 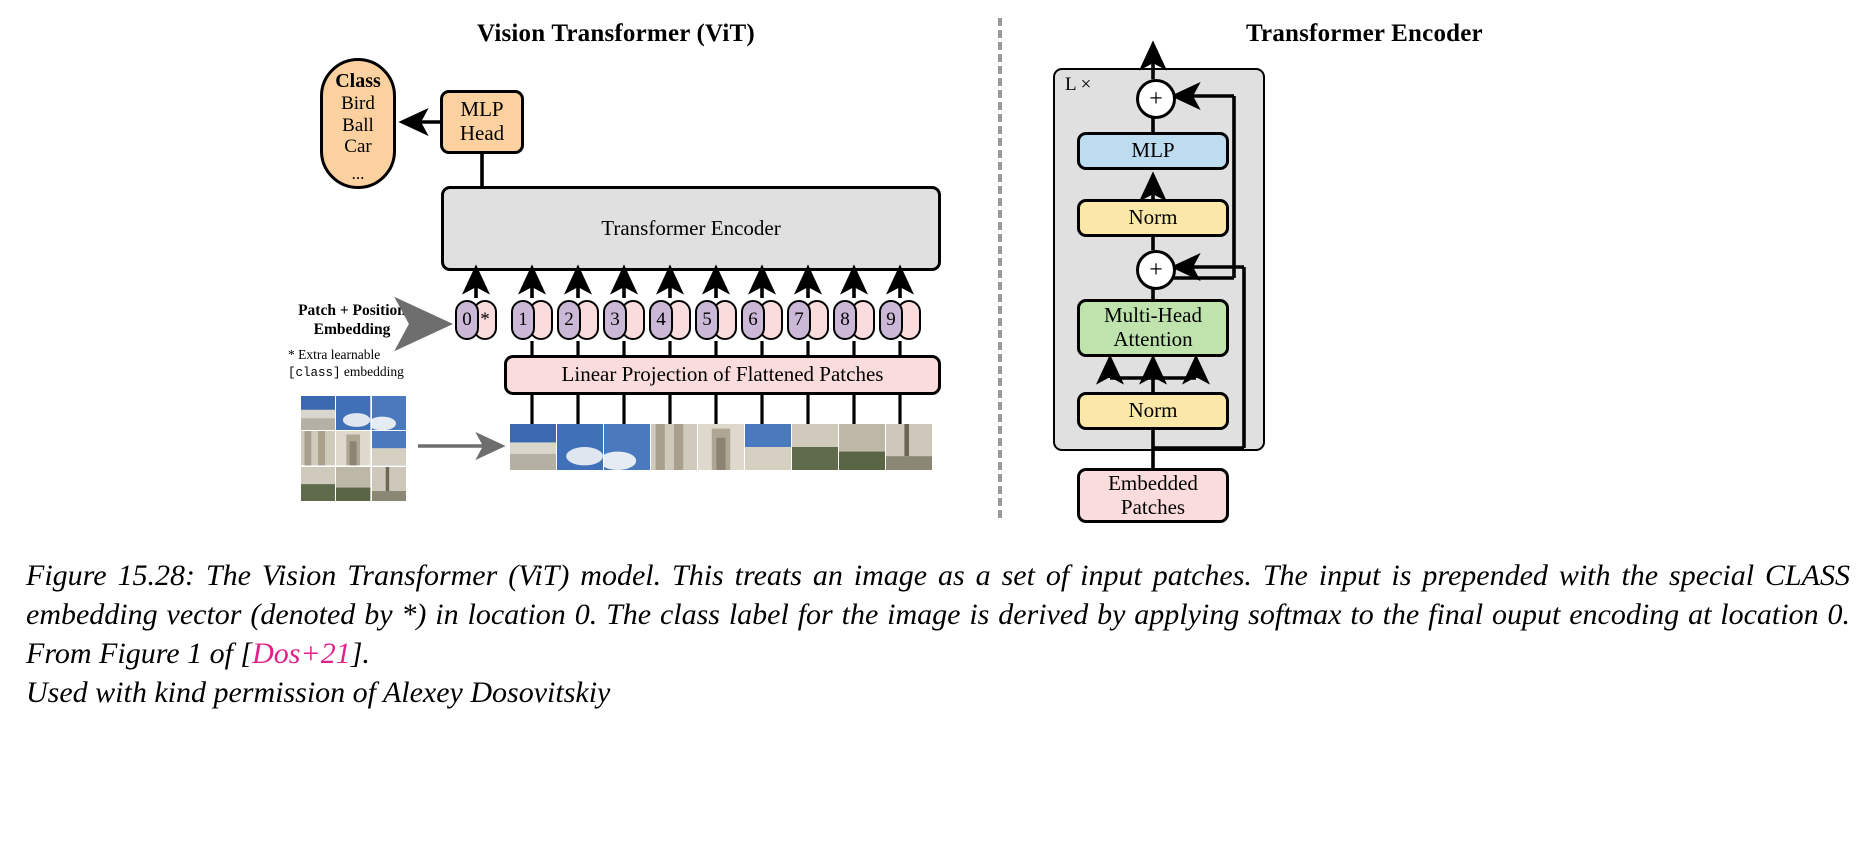 What do you see at coordinates (616, 33) in the screenshot?
I see `left-panel-title: Vision Transformer (ViT)` at bounding box center [616, 33].